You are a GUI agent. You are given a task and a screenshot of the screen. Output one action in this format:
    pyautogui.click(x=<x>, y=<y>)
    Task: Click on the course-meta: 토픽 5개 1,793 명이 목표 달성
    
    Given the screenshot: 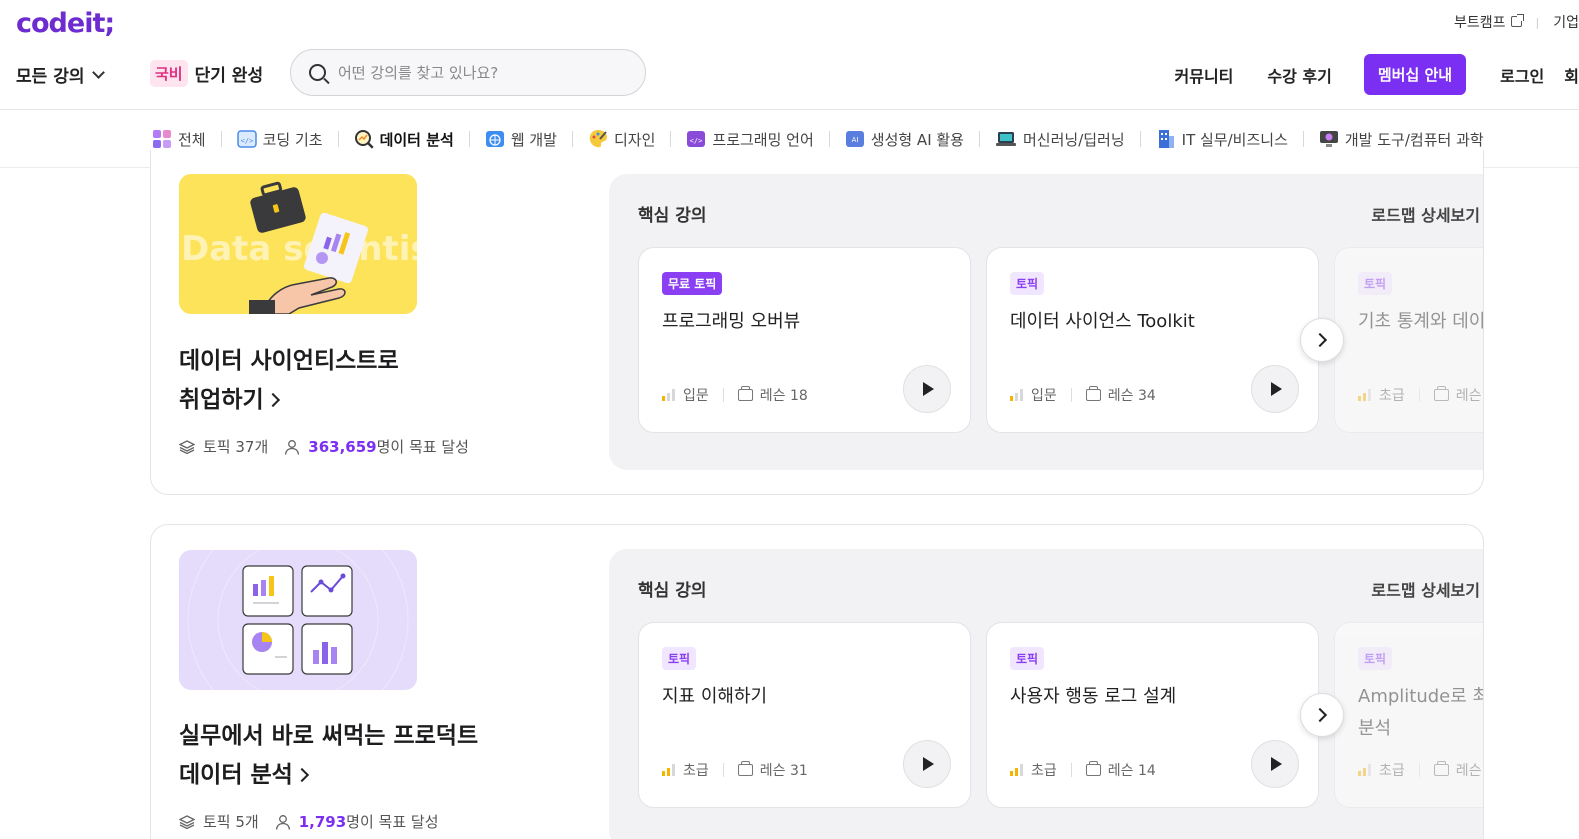 What is the action you would take?
    pyautogui.click(x=309, y=821)
    